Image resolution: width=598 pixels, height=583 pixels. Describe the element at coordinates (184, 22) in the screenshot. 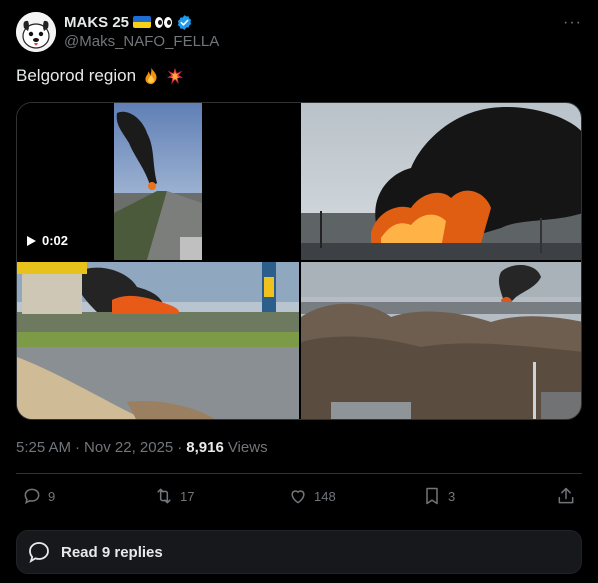

I see `verified-badge-icon` at that location.